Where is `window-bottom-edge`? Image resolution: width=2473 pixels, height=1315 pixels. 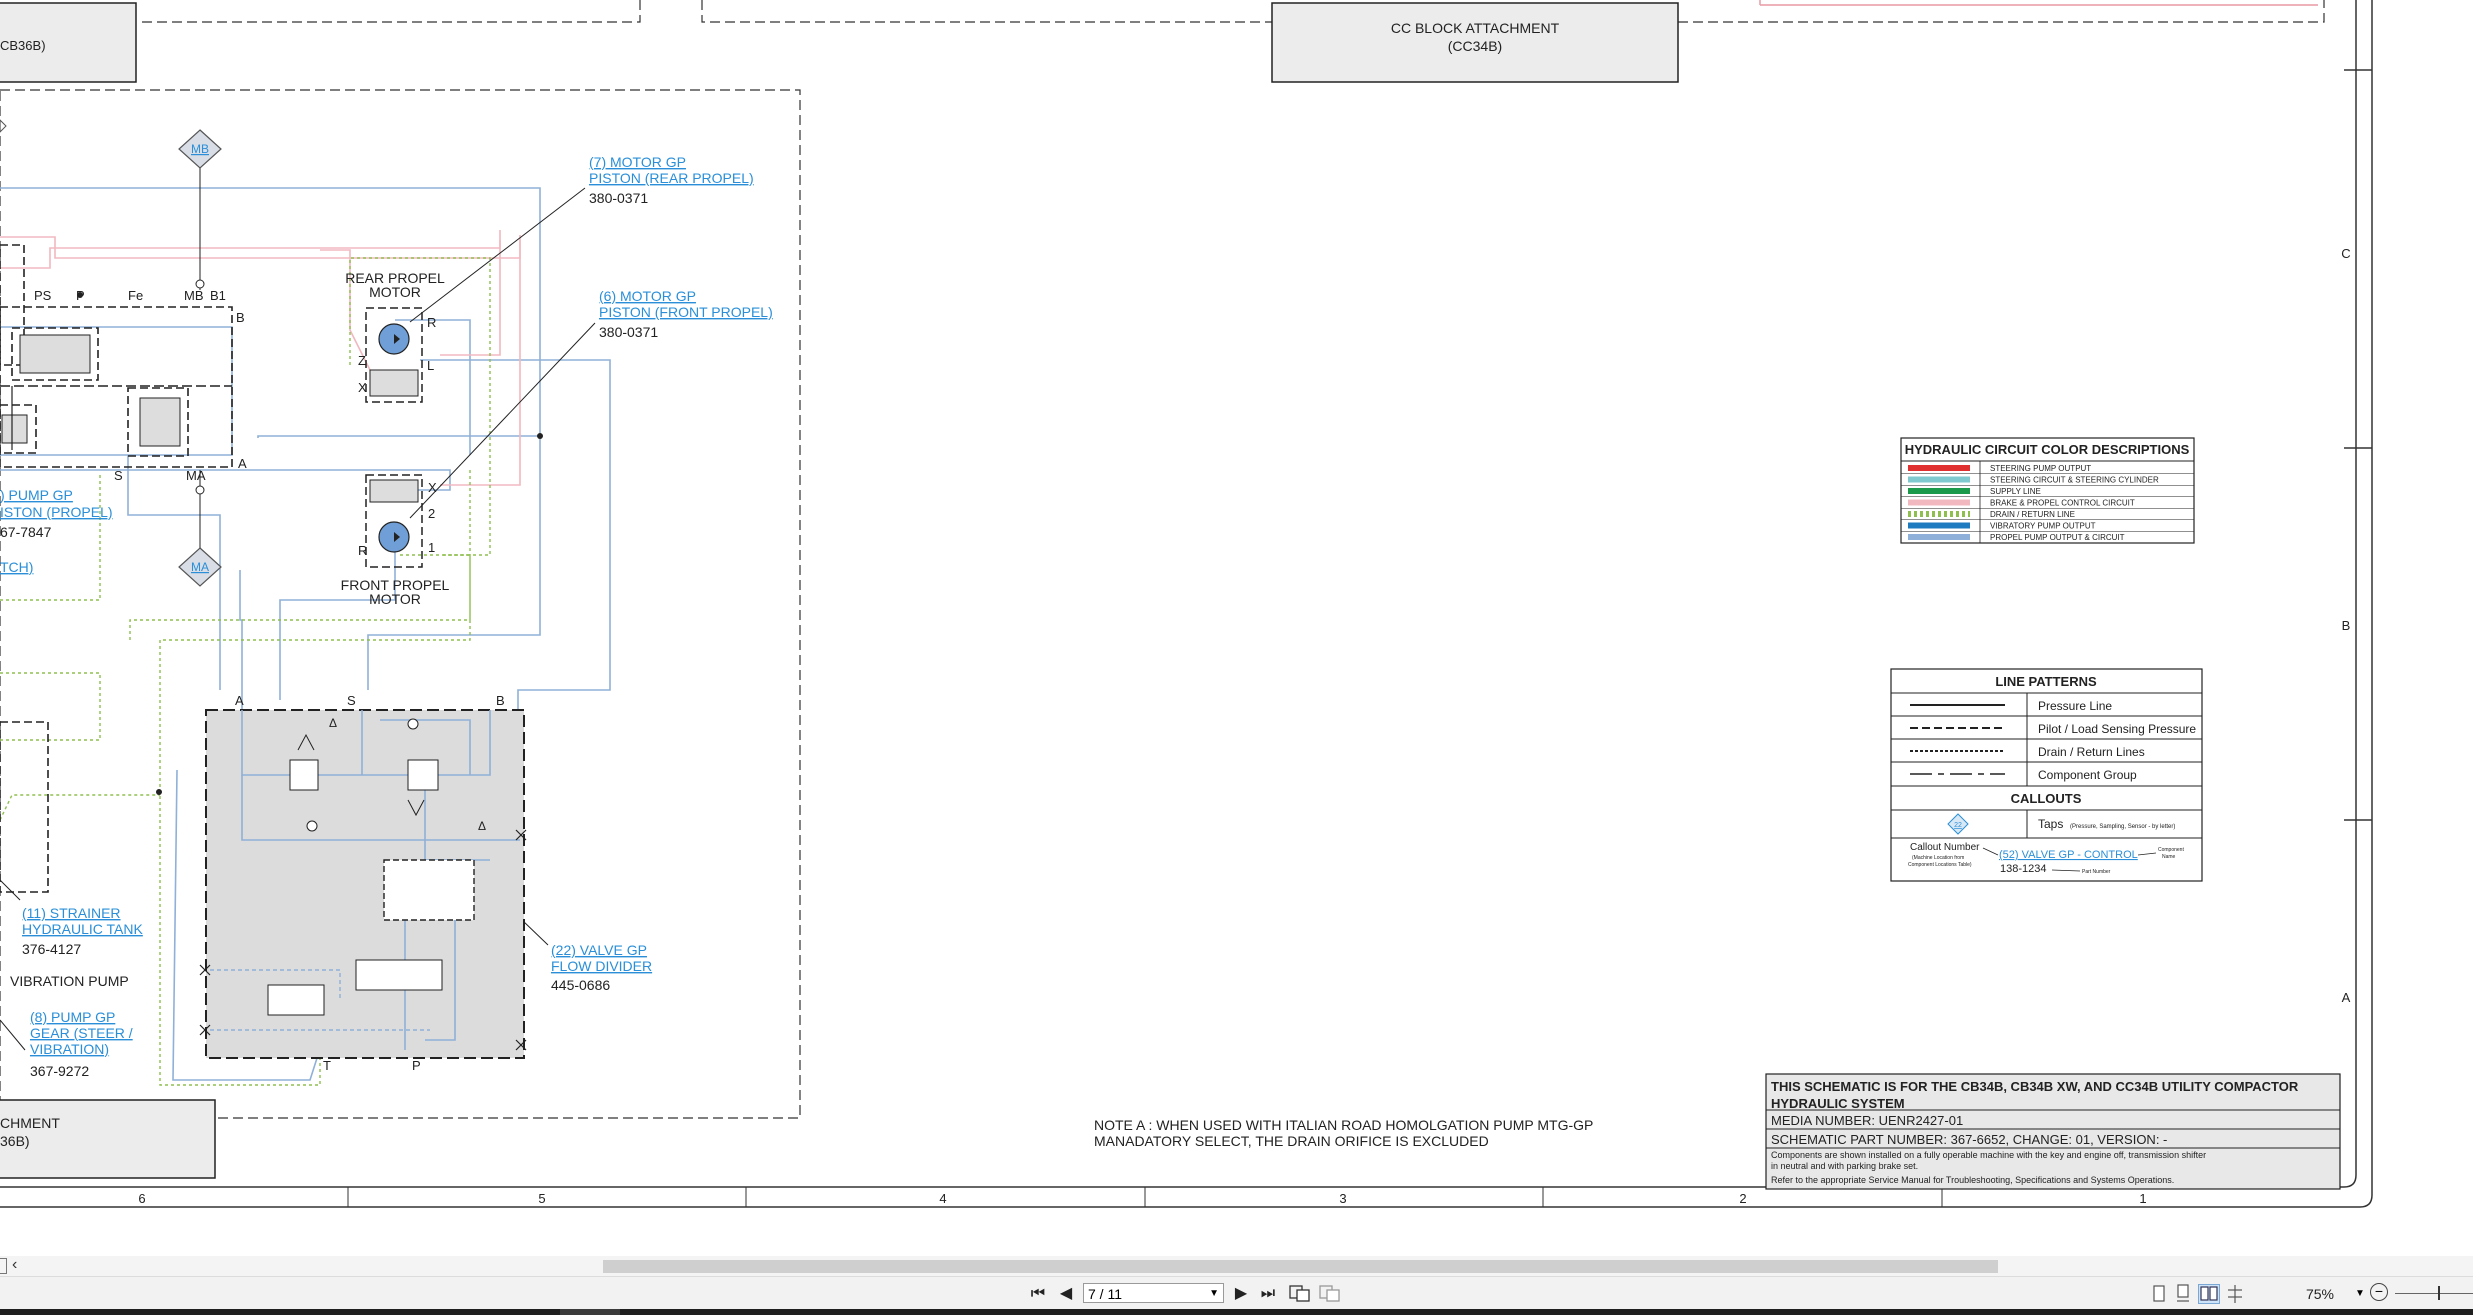
window-bottom-edge is located at coordinates (1236, 1312).